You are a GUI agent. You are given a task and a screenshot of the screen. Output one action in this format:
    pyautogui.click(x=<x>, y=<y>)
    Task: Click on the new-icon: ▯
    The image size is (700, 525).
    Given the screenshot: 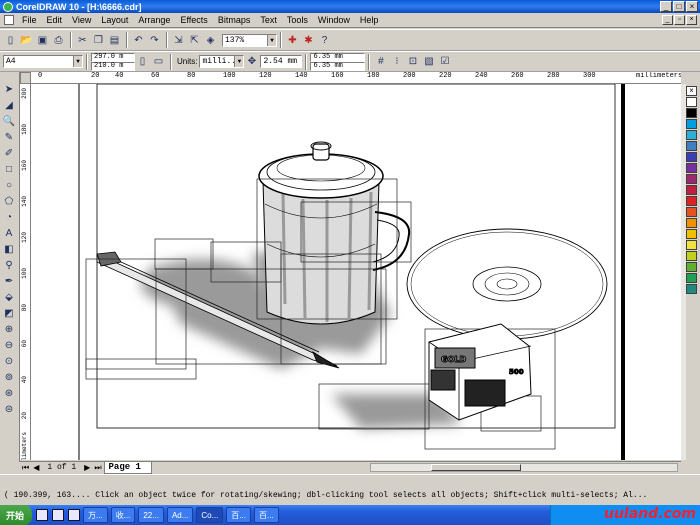 What is the action you would take?
    pyautogui.click(x=10, y=40)
    